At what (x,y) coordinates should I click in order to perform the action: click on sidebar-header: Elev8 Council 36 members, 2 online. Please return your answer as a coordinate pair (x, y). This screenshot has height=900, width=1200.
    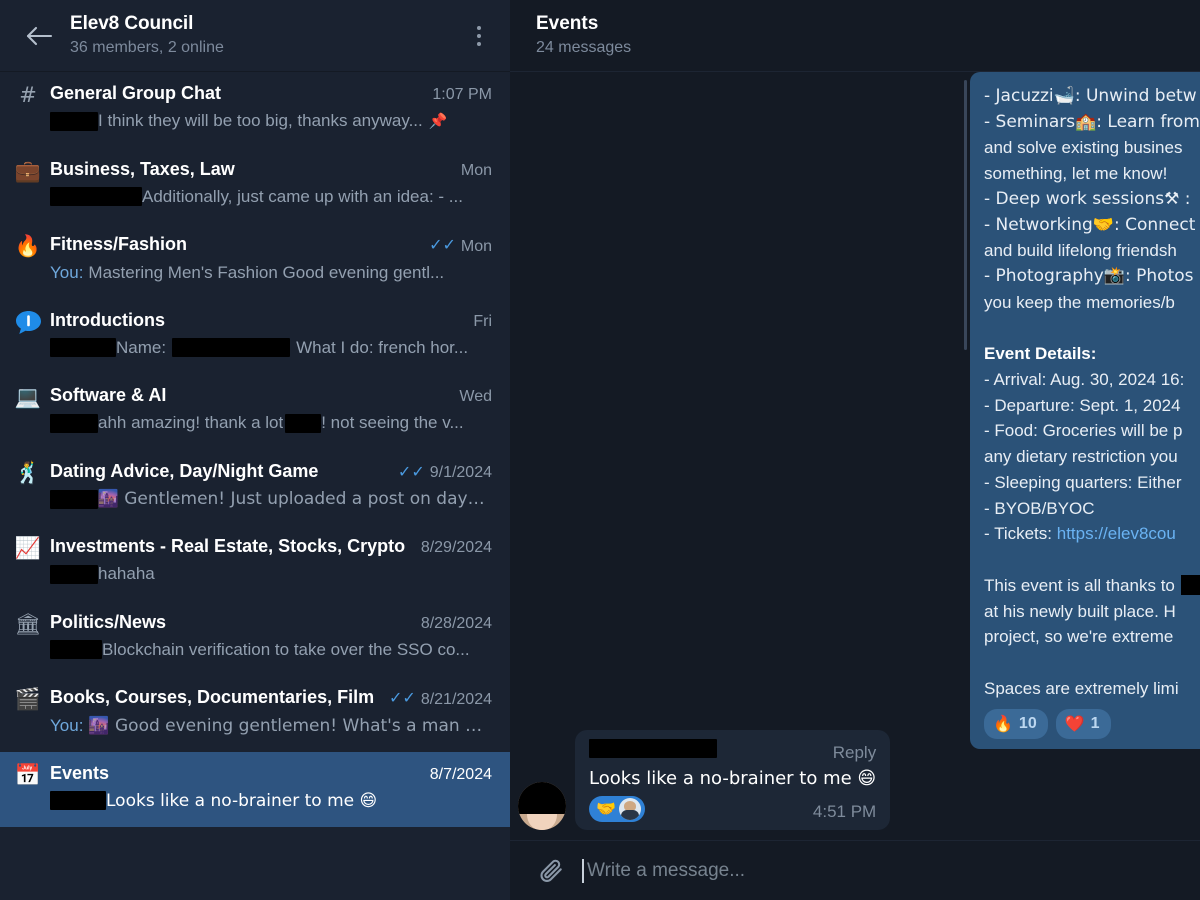
    Looking at the image, I should click on (255, 36).